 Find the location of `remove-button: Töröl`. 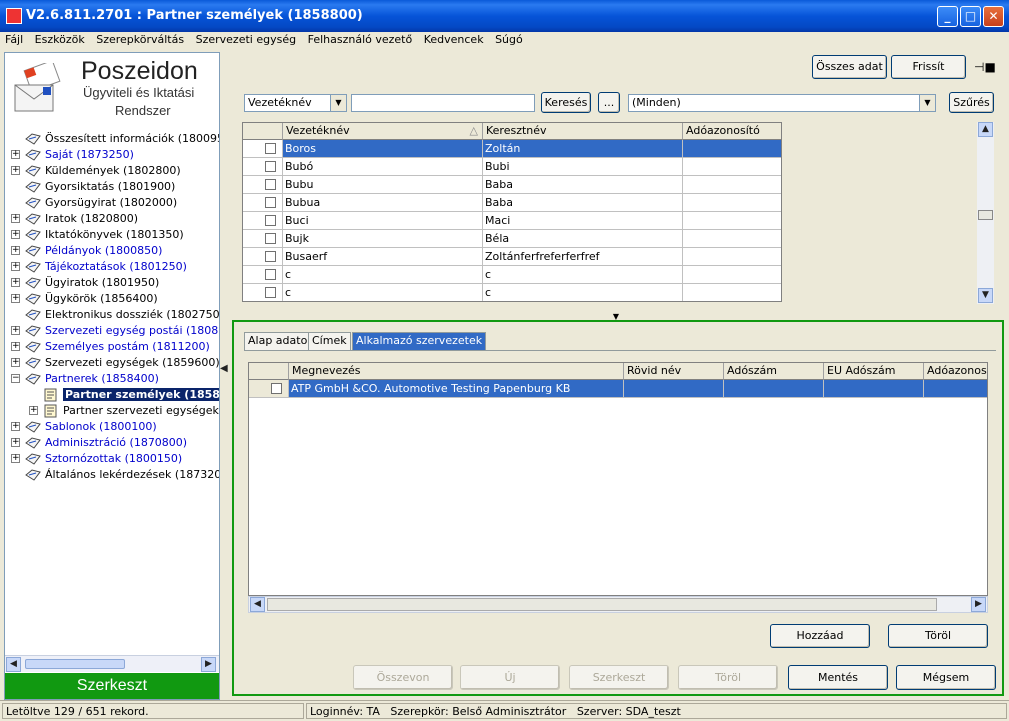

remove-button: Töröl is located at coordinates (938, 636).